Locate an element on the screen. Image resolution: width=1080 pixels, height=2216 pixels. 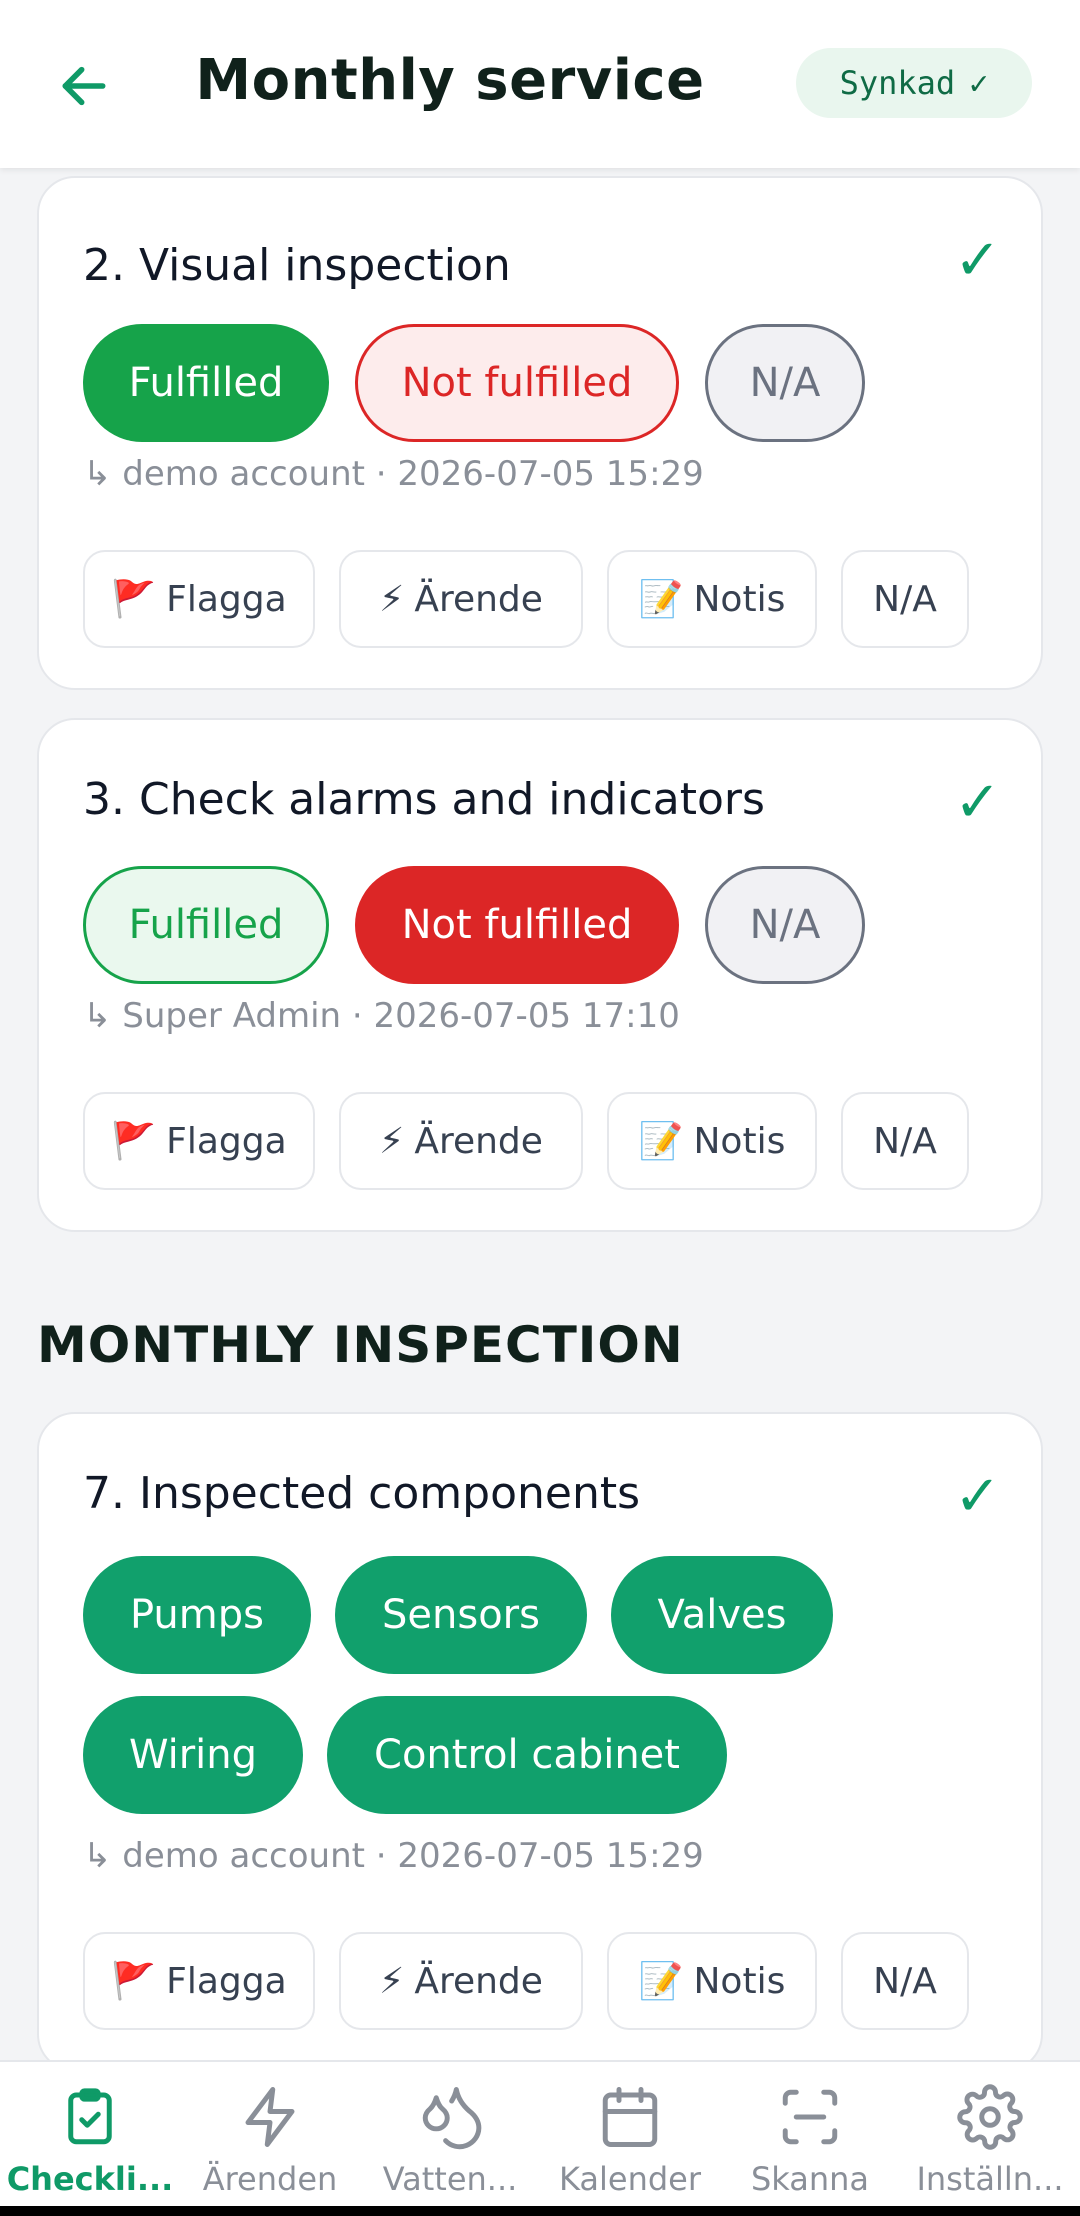
clipboard-check-icon is located at coordinates (90, 2116).